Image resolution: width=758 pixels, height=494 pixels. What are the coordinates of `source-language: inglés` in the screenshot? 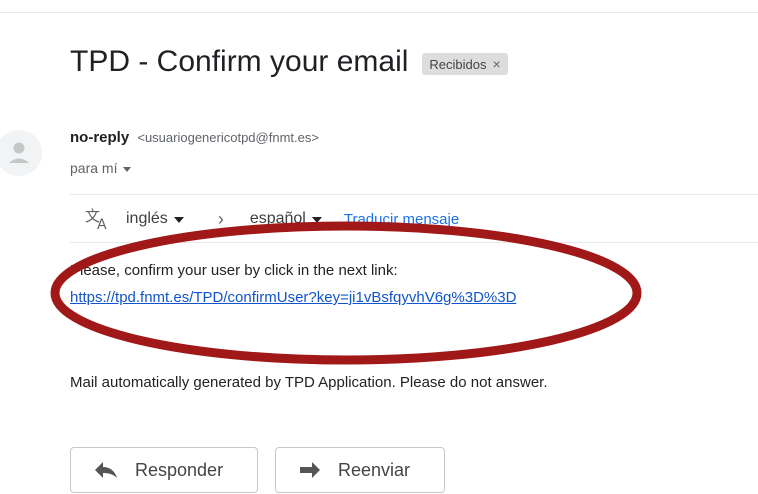 It's located at (147, 218).